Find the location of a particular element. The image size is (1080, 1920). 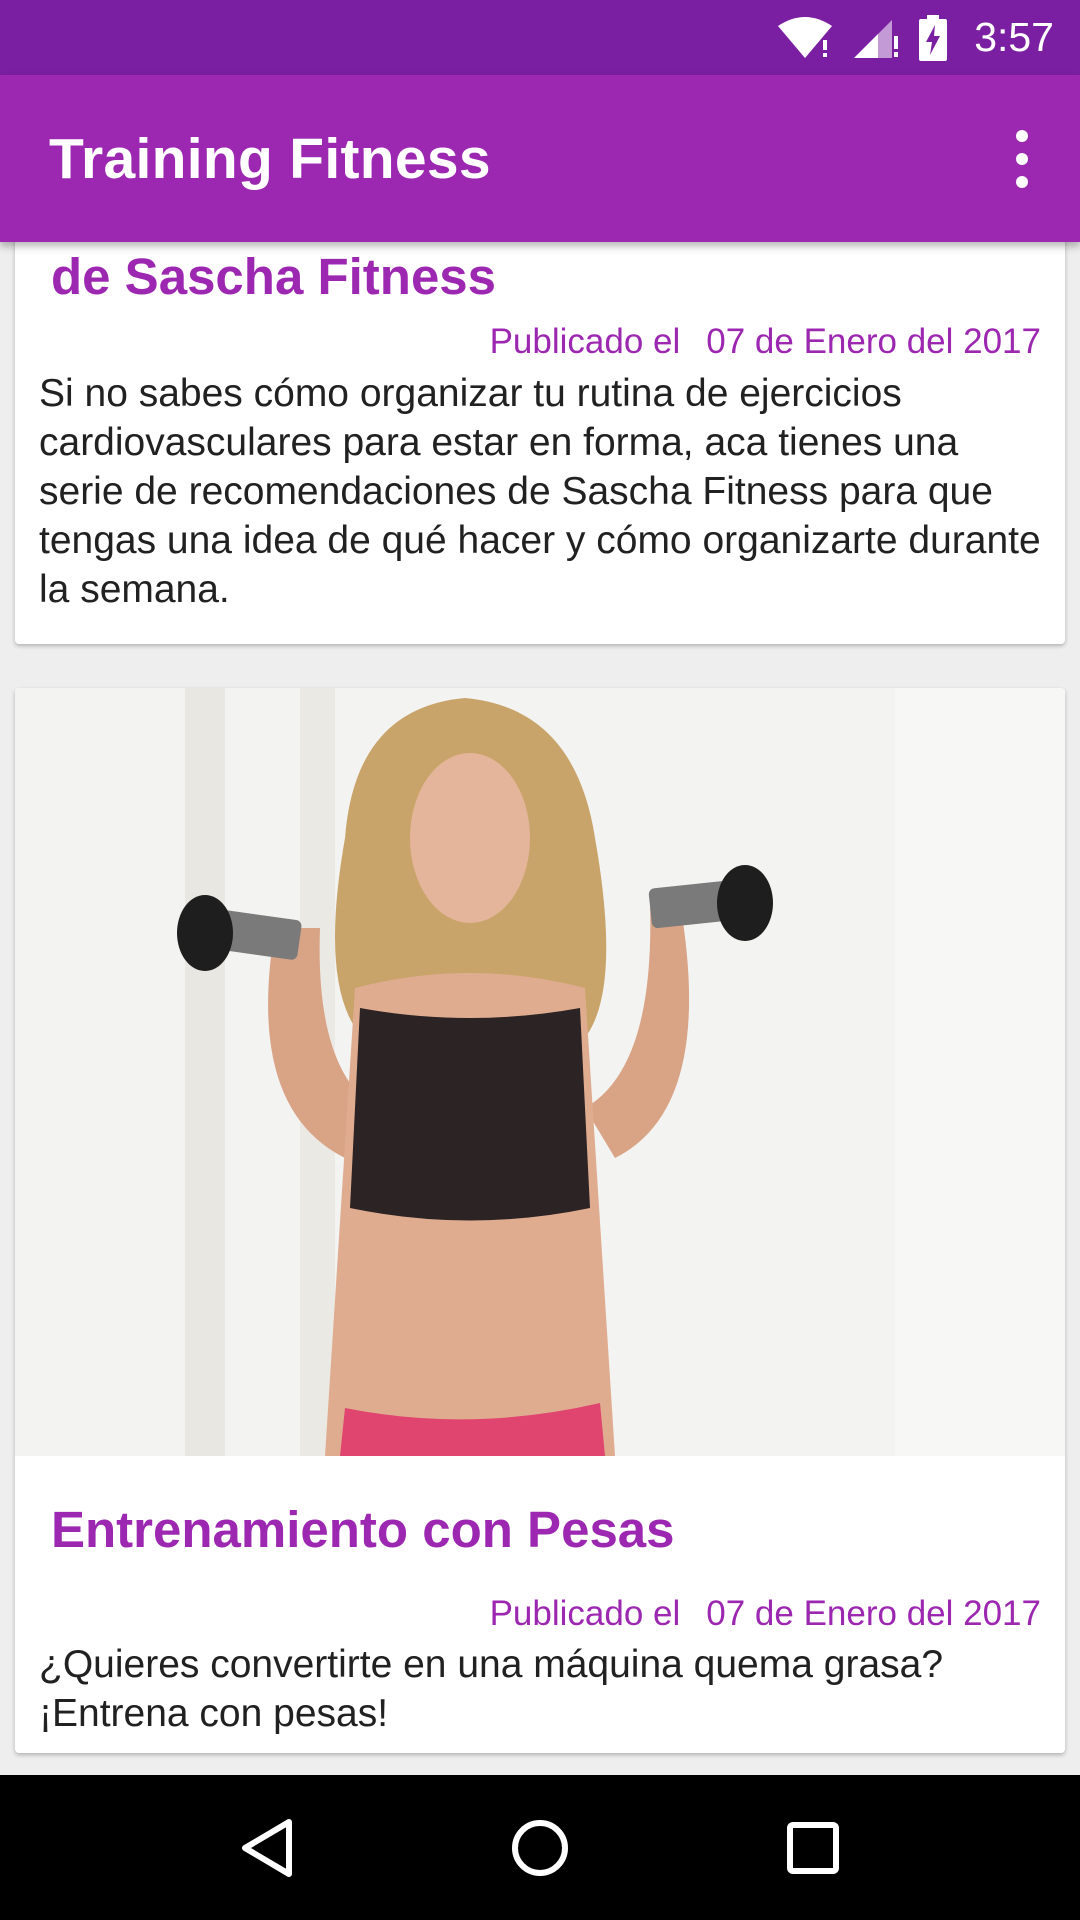

app-title: Training Fitness is located at coordinates (270, 158).